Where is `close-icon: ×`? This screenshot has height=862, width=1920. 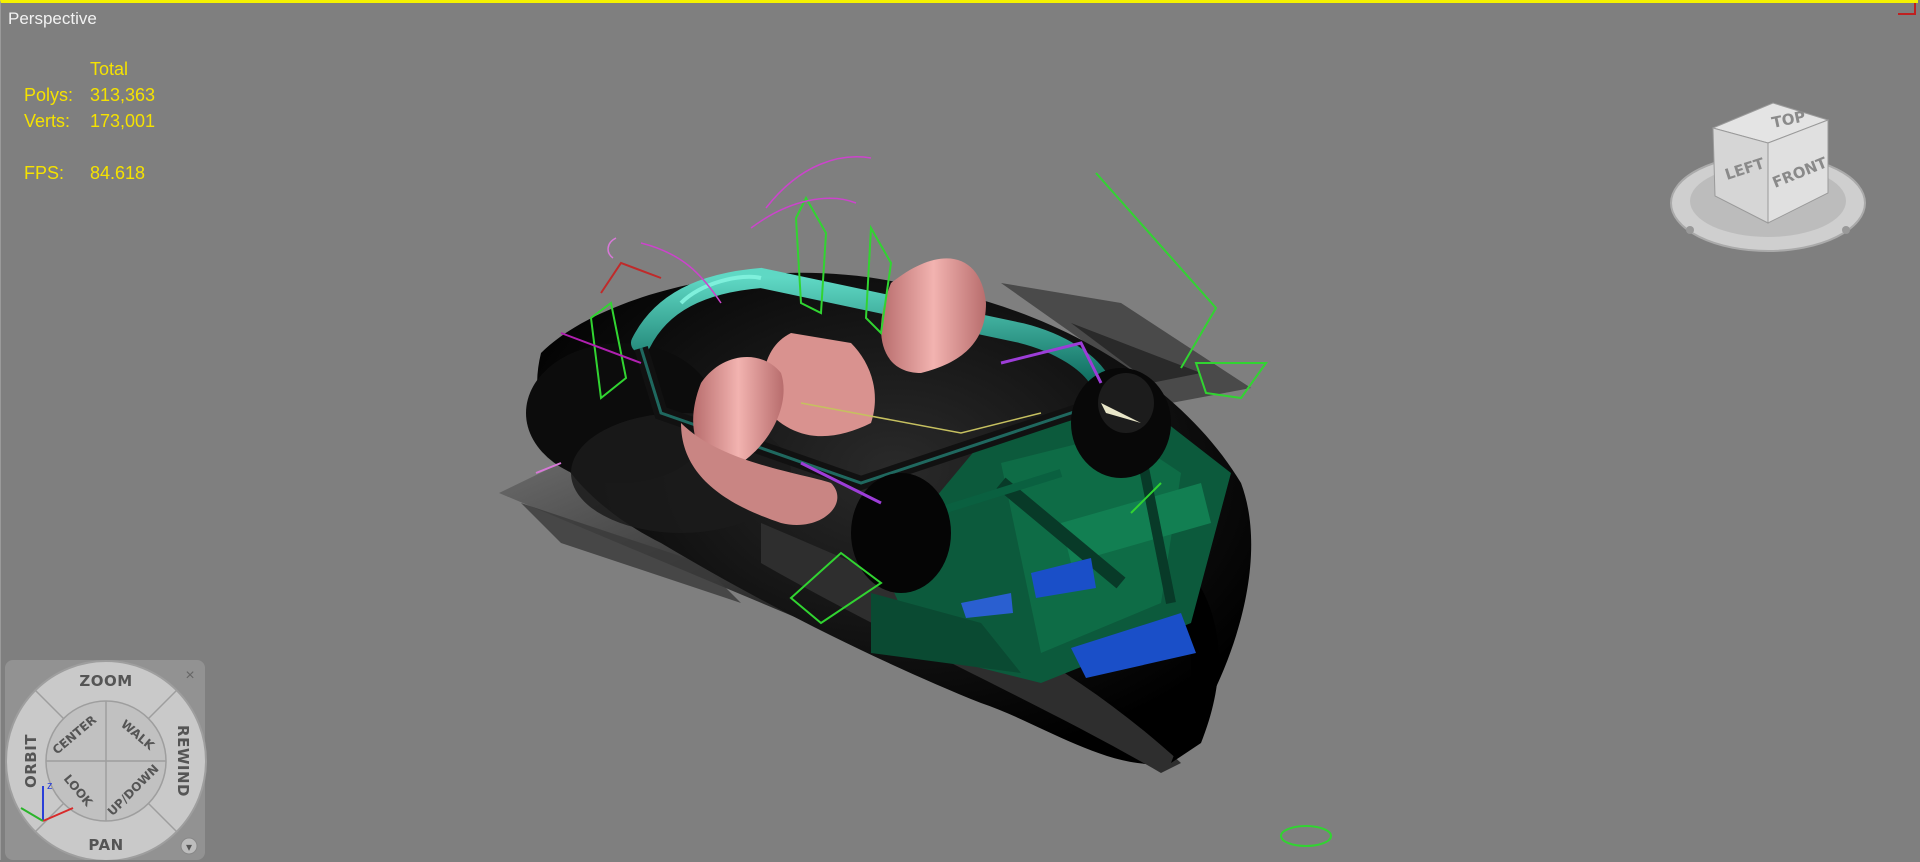
close-icon: × is located at coordinates (189, 675).